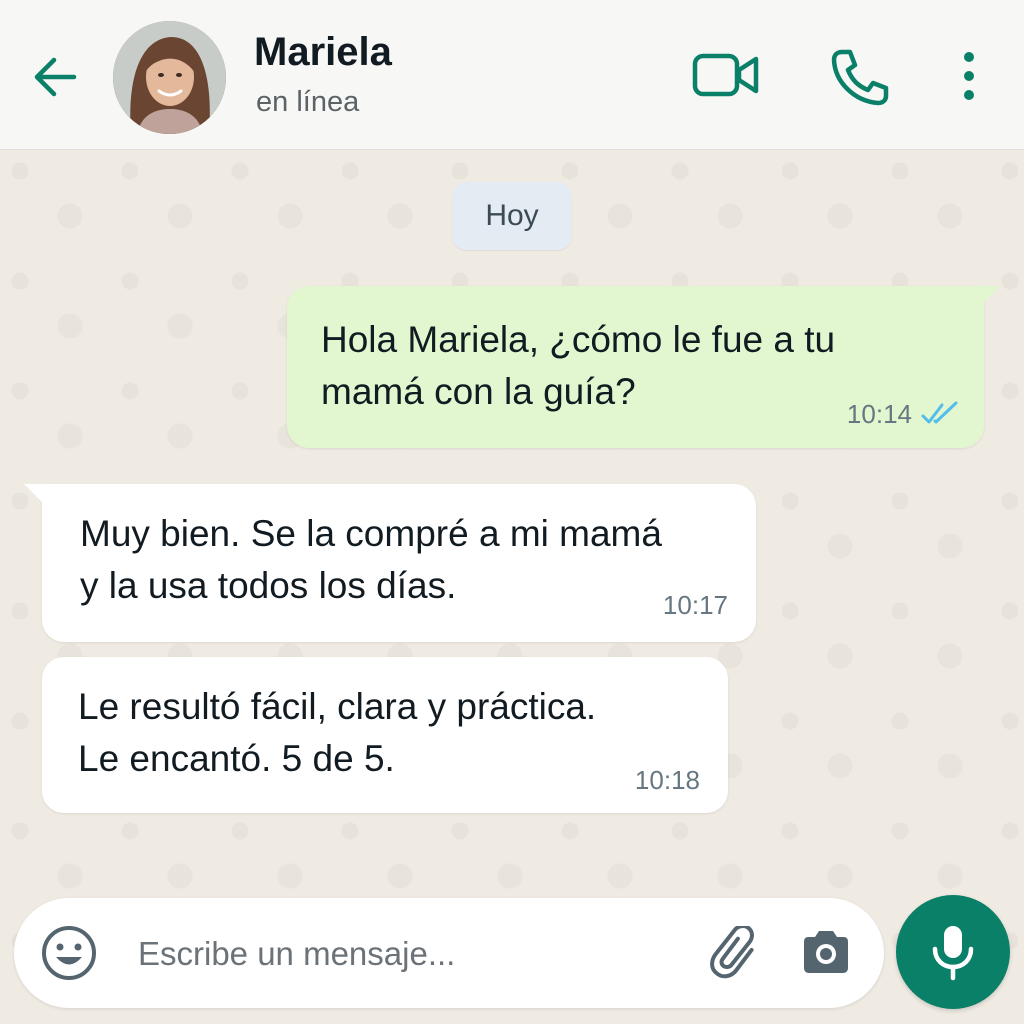 This screenshot has width=1024, height=1024. Describe the element at coordinates (408, 954) in the screenshot. I see `message-input` at that location.